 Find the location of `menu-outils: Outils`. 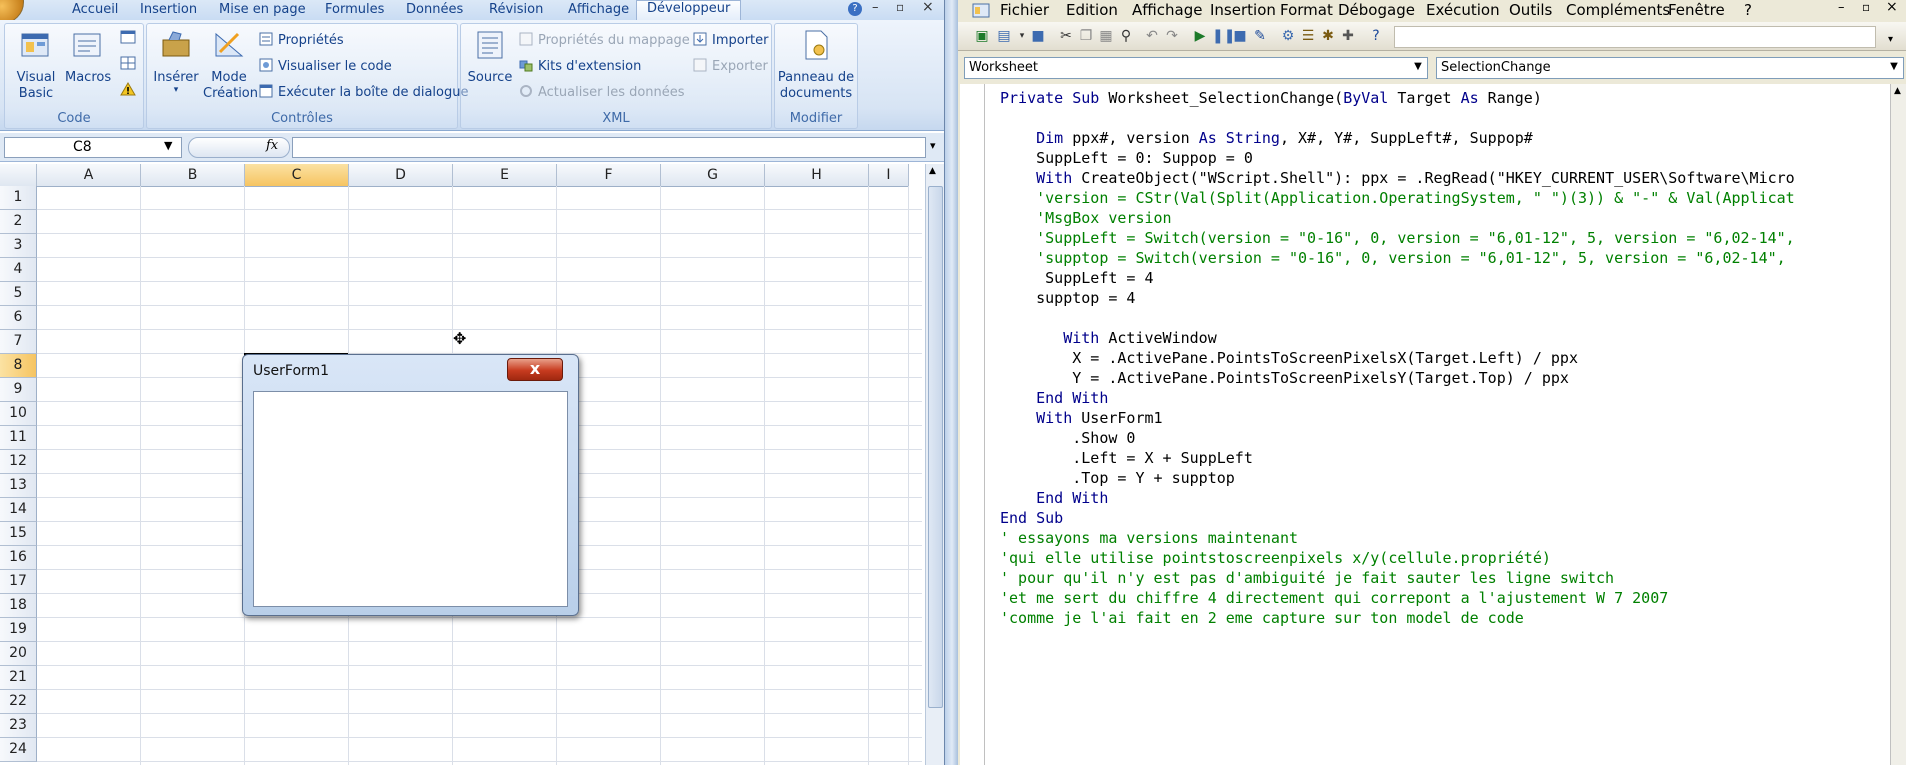

menu-outils: Outils is located at coordinates (1530, 10).